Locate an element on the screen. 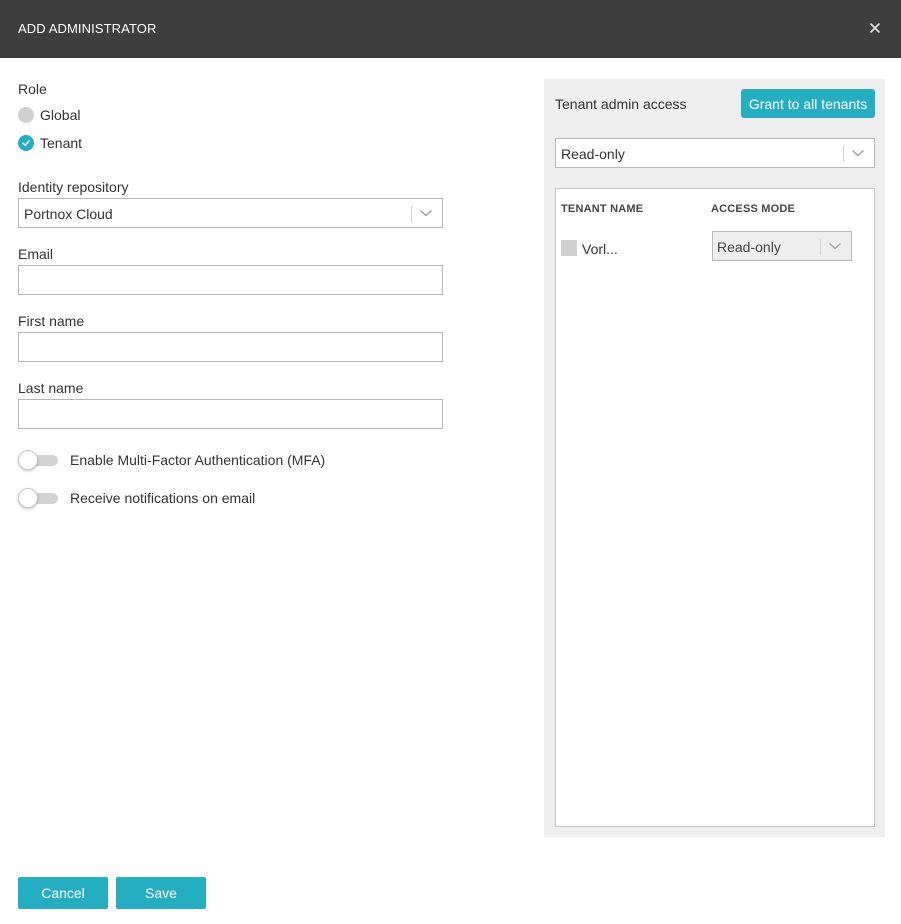 Image resolution: width=901 pixels, height=924 pixels. first-name-label: First name is located at coordinates (51, 321).